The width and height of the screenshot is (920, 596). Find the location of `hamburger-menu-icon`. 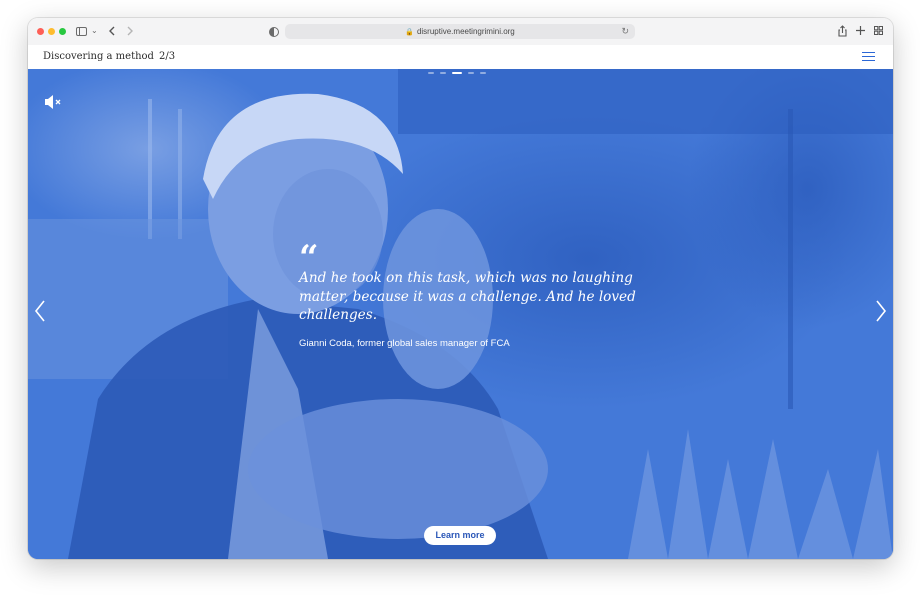

hamburger-menu-icon is located at coordinates (868, 57).